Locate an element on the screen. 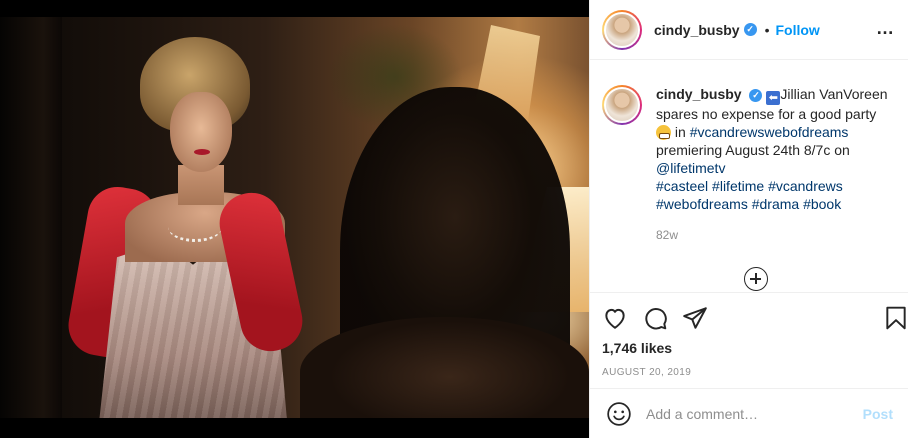  comment-bar: Post is located at coordinates (749, 413).